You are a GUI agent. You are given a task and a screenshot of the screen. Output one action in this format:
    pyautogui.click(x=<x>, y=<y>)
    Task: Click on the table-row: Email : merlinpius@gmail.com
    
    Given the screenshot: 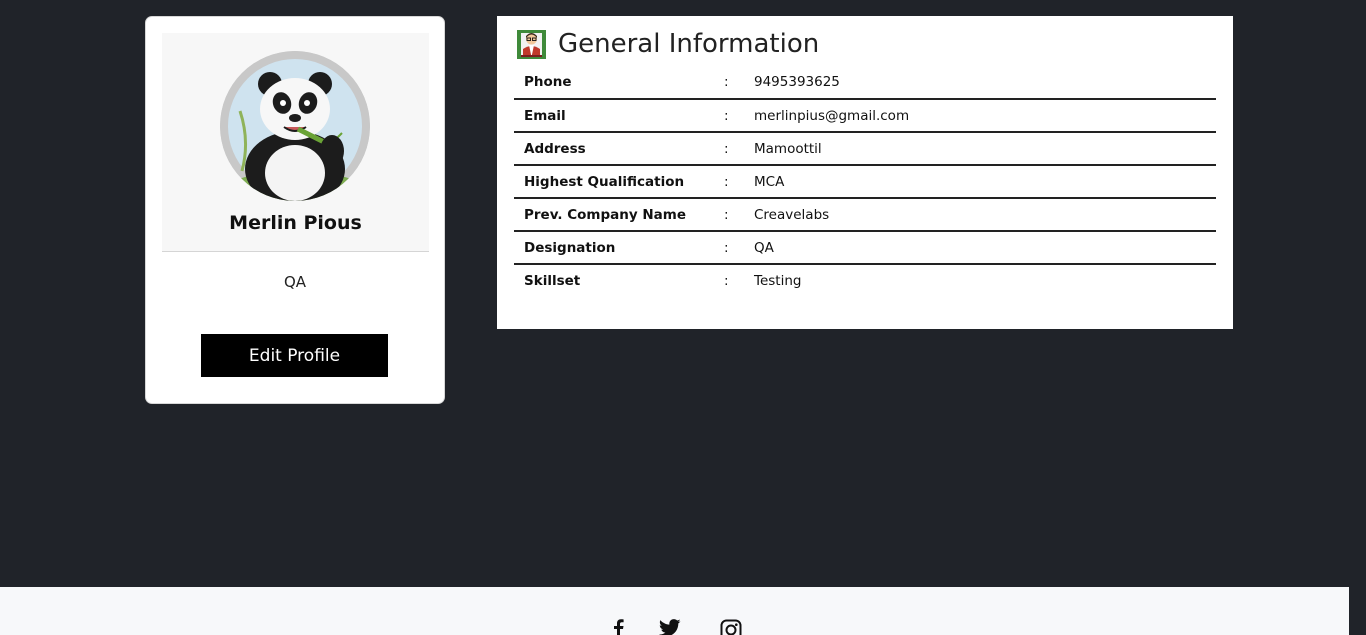 What is the action you would take?
    pyautogui.click(x=865, y=116)
    